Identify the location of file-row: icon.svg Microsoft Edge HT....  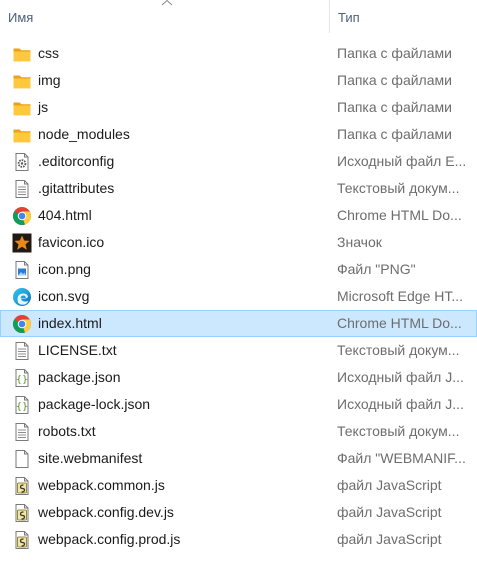
(238, 296).